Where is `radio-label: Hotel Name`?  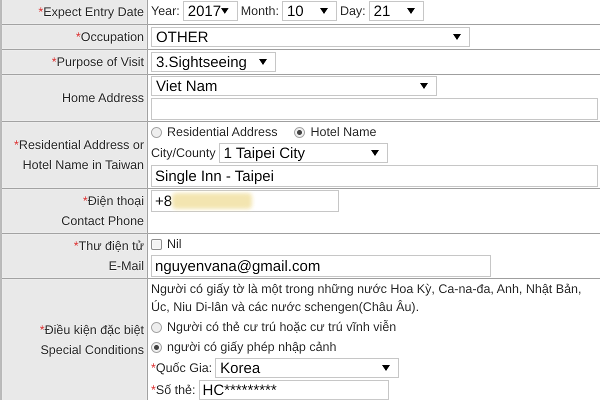
radio-label: Hotel Name is located at coordinates (343, 132).